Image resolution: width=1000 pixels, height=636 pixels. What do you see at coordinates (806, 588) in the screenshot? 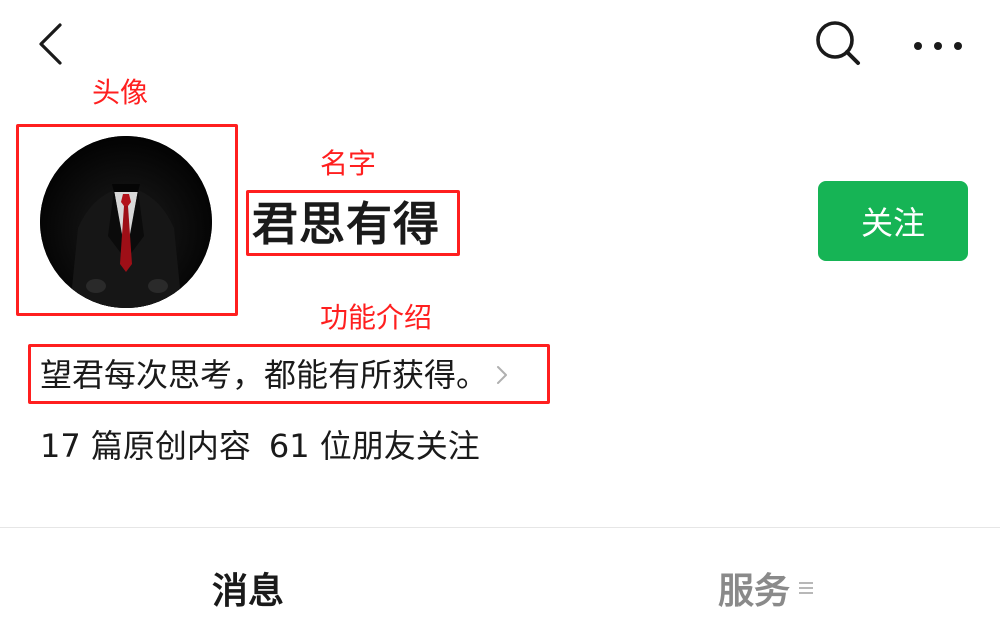
I see `menu-lines-icon` at bounding box center [806, 588].